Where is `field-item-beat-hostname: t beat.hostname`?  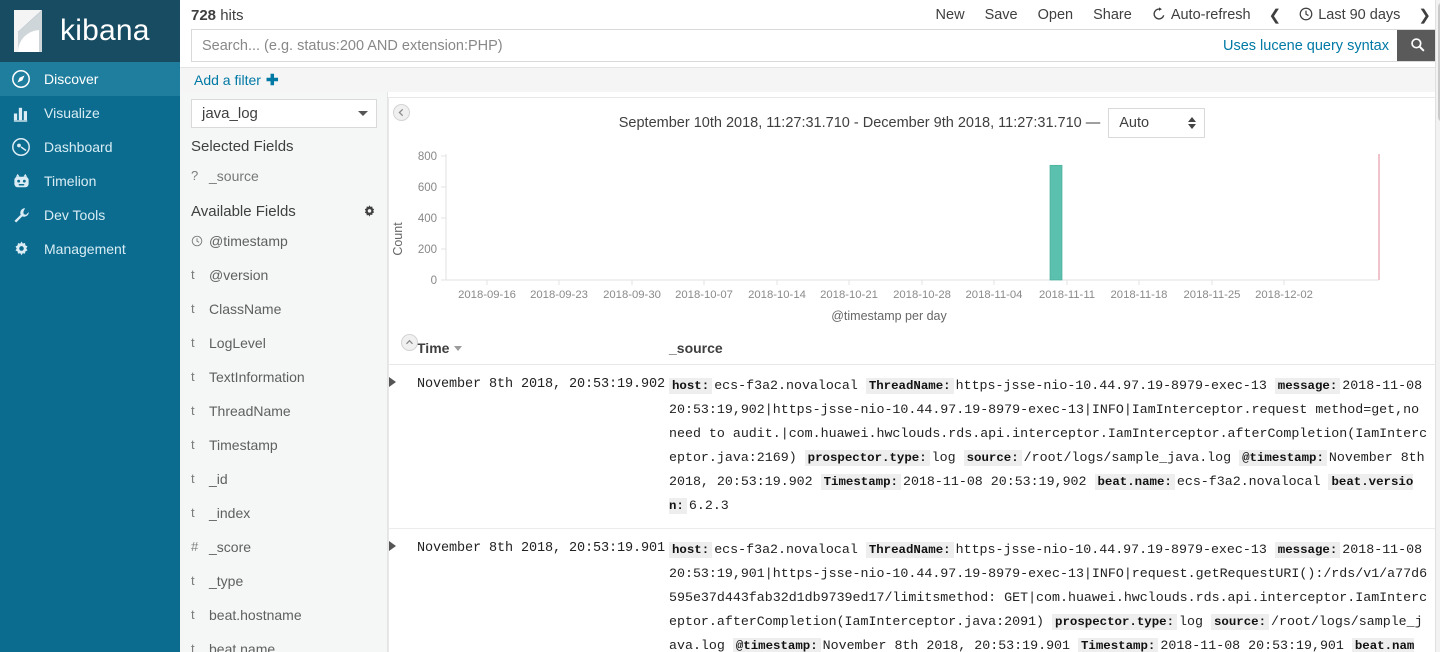 field-item-beat-hostname: t beat.hostname is located at coordinates (283, 615).